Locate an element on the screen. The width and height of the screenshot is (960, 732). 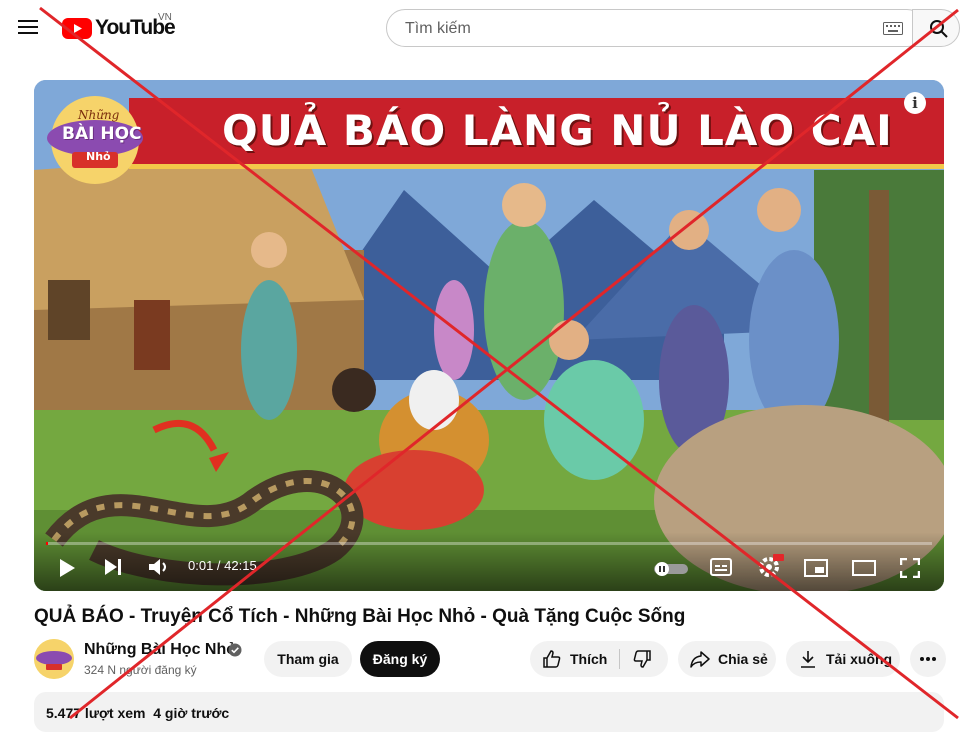
channel-avatar-image is located at coordinates (54, 659).